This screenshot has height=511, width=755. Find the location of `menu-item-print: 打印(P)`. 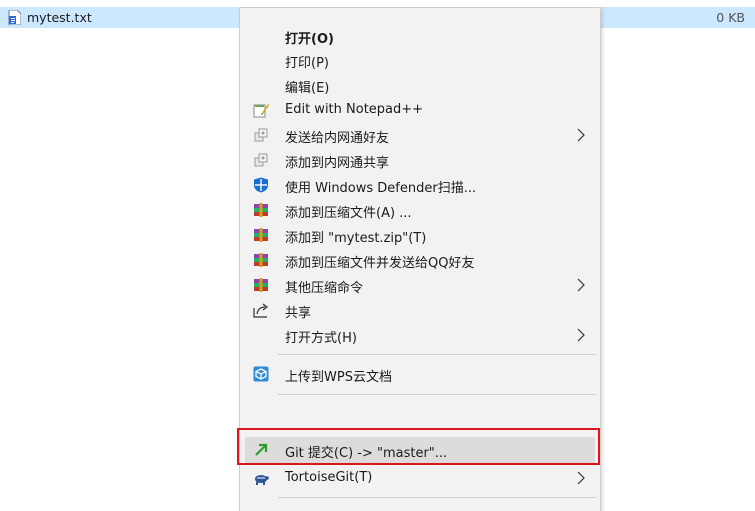

menu-item-print: 打印(P) is located at coordinates (420, 60).